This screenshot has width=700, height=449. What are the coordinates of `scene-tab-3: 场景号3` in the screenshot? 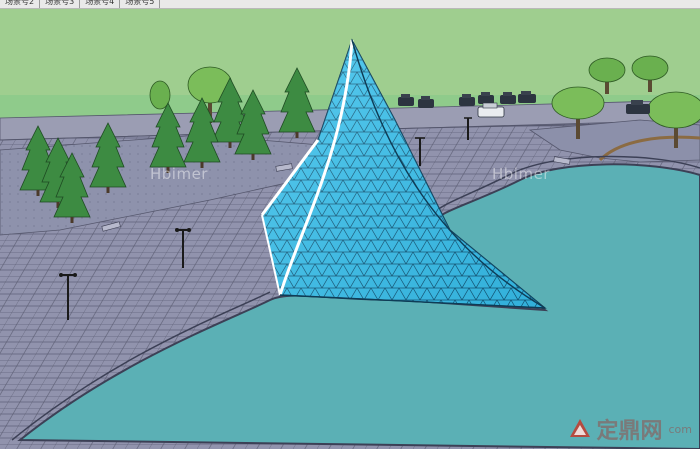 It's located at (60, 4).